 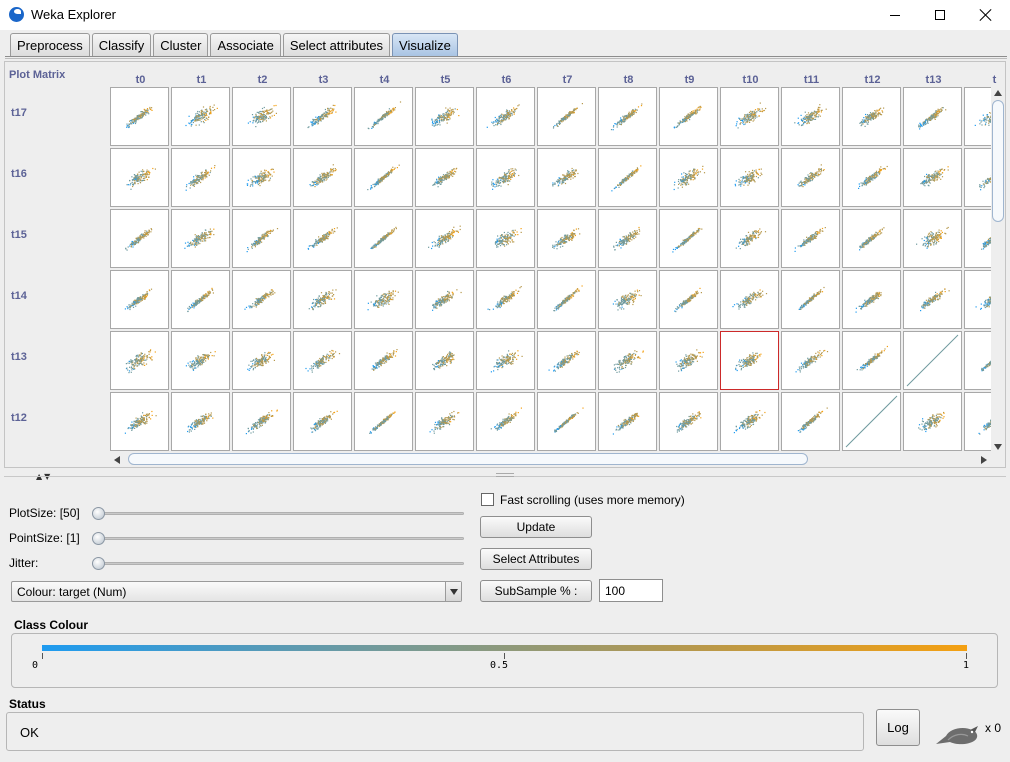 What do you see at coordinates (245, 44) in the screenshot?
I see `tab-associate: Associate` at bounding box center [245, 44].